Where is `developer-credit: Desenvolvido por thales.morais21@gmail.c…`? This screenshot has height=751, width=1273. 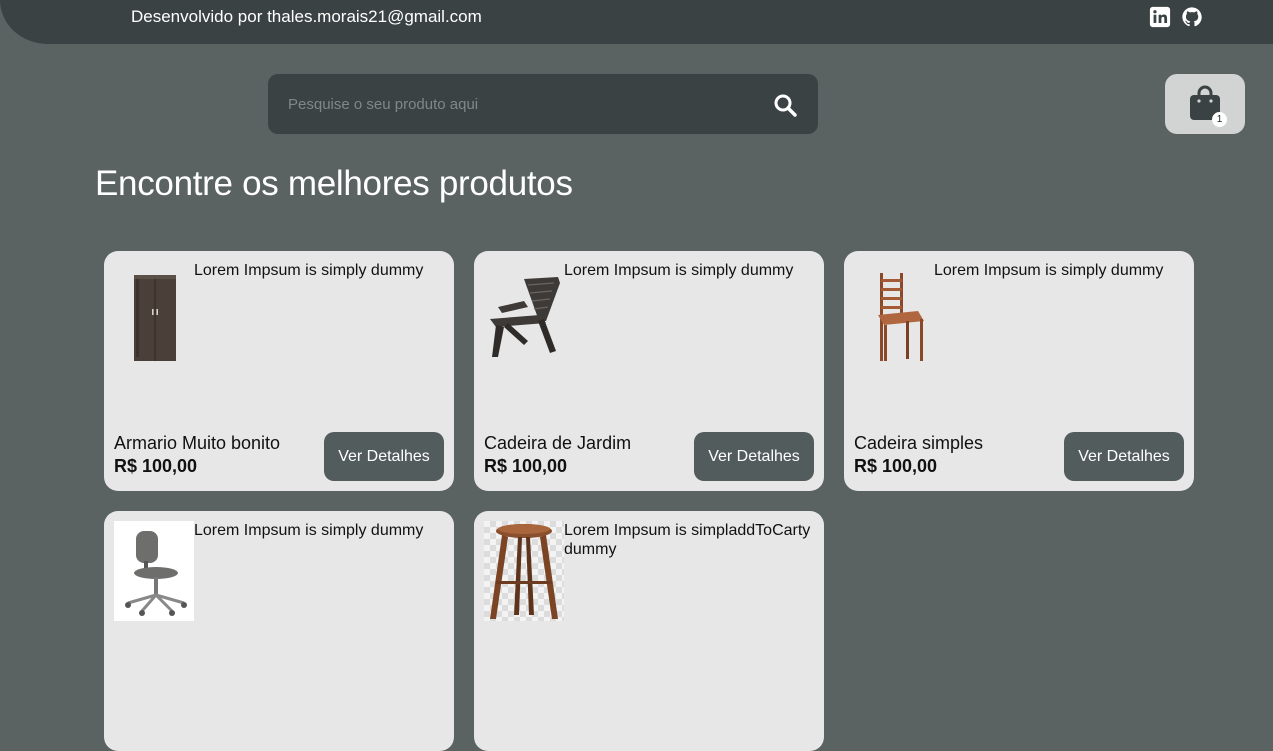
developer-credit: Desenvolvido por thales.morais21@gmail.c… is located at coordinates (306, 16).